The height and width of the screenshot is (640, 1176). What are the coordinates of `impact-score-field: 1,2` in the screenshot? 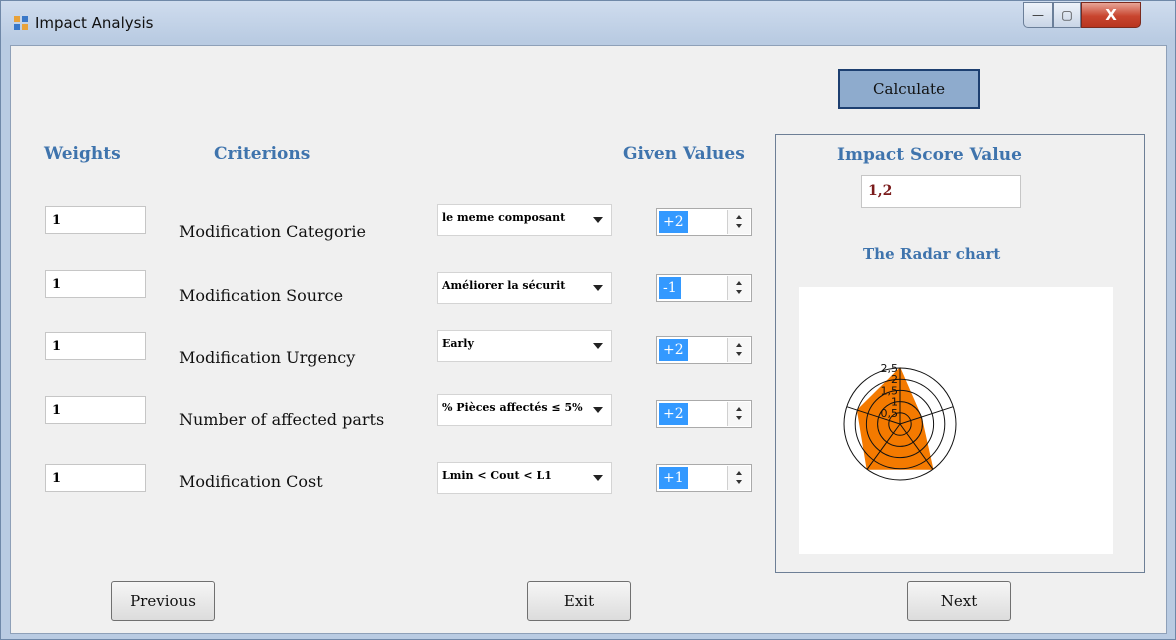 It's located at (941, 191).